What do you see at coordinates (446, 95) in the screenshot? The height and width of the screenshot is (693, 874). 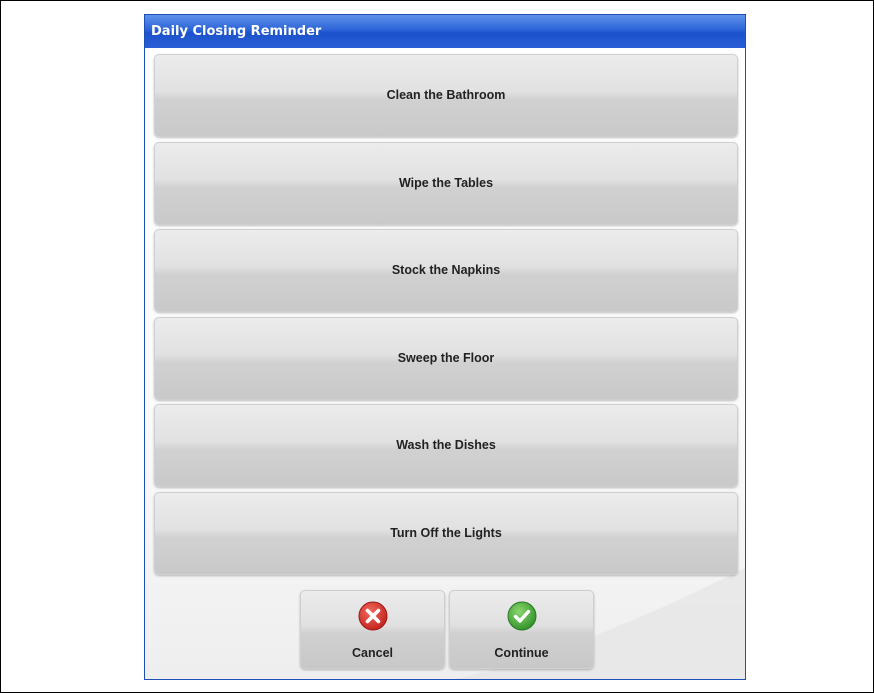 I see `task-button-clean-bathroom: Clean the Bathroom` at bounding box center [446, 95].